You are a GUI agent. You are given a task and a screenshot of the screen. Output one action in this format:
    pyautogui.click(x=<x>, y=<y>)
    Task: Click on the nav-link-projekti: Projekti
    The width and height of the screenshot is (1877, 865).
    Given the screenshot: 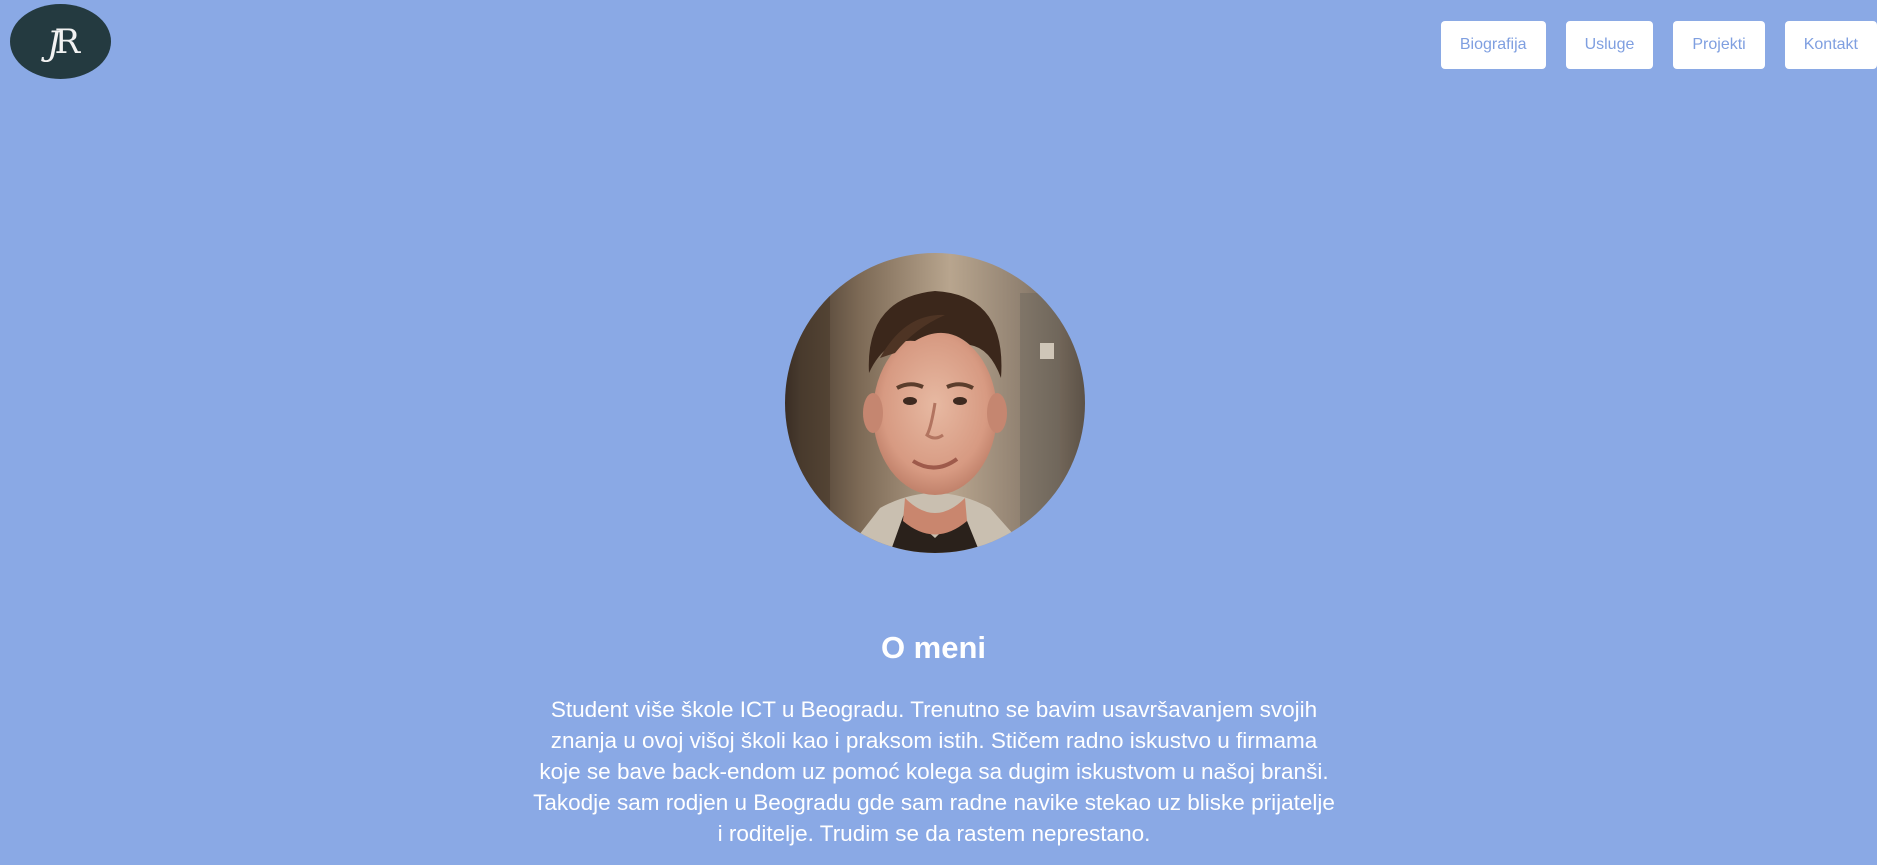 What is the action you would take?
    pyautogui.click(x=1719, y=45)
    